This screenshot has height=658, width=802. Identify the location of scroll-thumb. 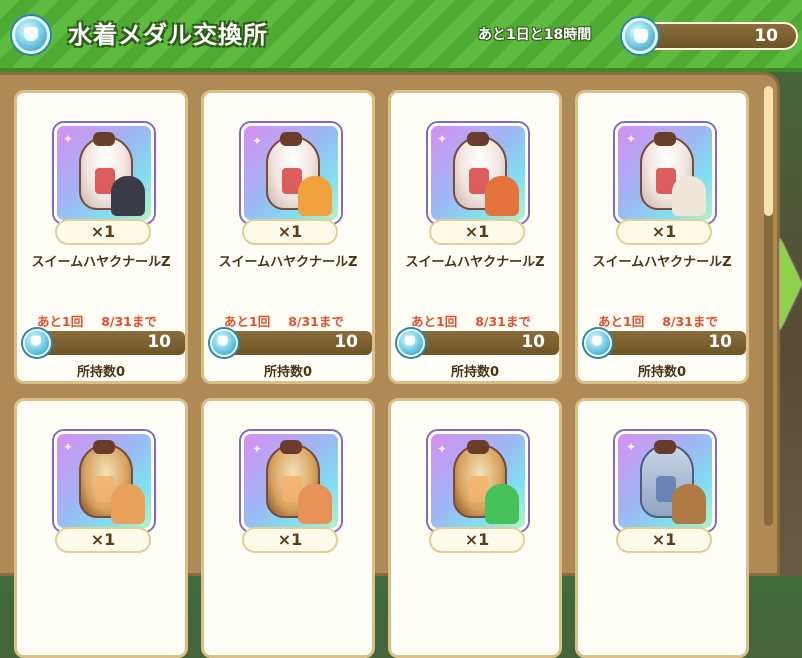
(768, 151).